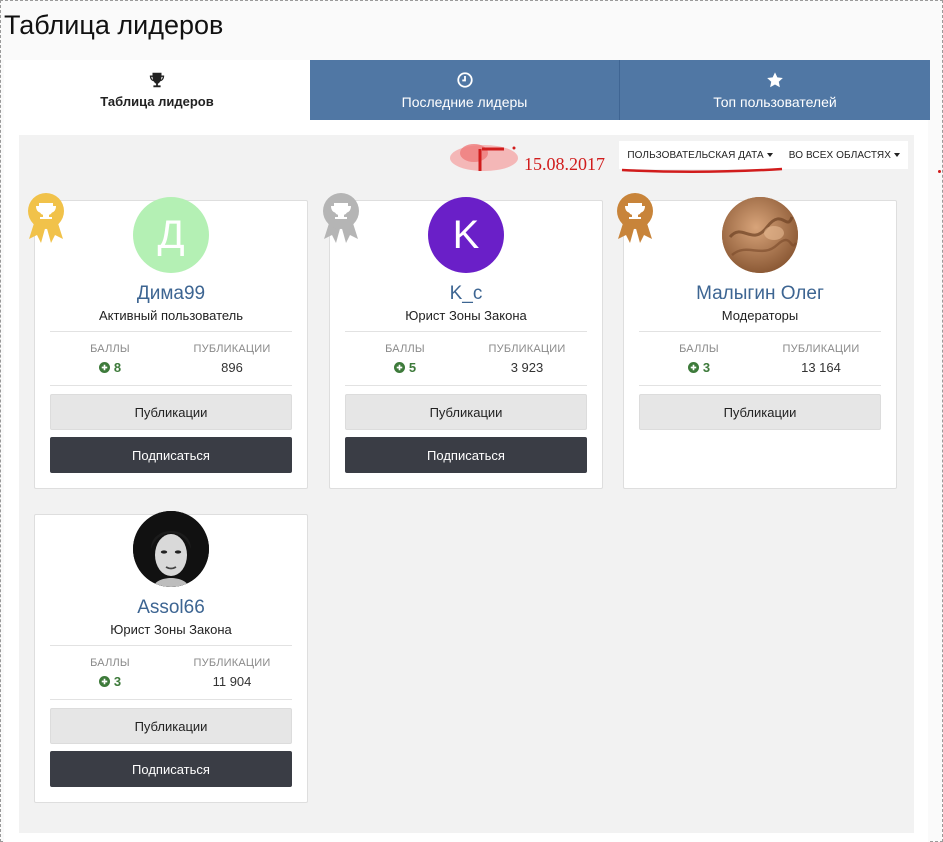 This screenshot has height=842, width=943. What do you see at coordinates (171, 294) in the screenshot?
I see `user-name-link: Дима99` at bounding box center [171, 294].